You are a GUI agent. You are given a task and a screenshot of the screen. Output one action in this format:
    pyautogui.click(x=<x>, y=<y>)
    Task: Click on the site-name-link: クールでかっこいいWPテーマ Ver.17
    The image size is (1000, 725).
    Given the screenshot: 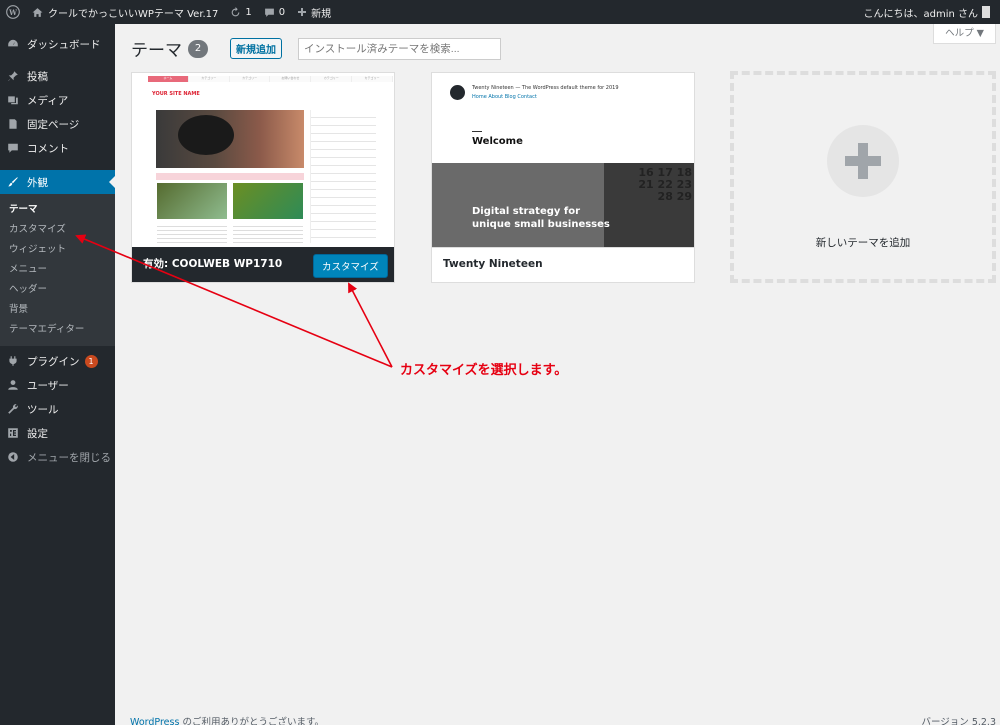 What is the action you would take?
    pyautogui.click(x=125, y=12)
    